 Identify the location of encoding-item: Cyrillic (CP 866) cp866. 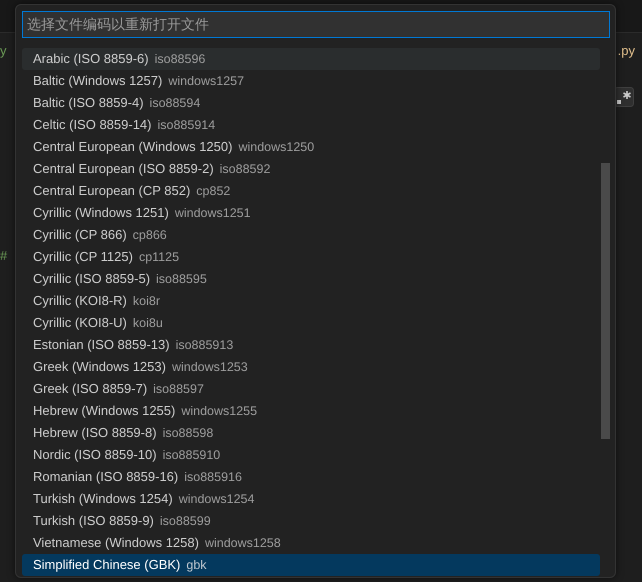
(311, 235).